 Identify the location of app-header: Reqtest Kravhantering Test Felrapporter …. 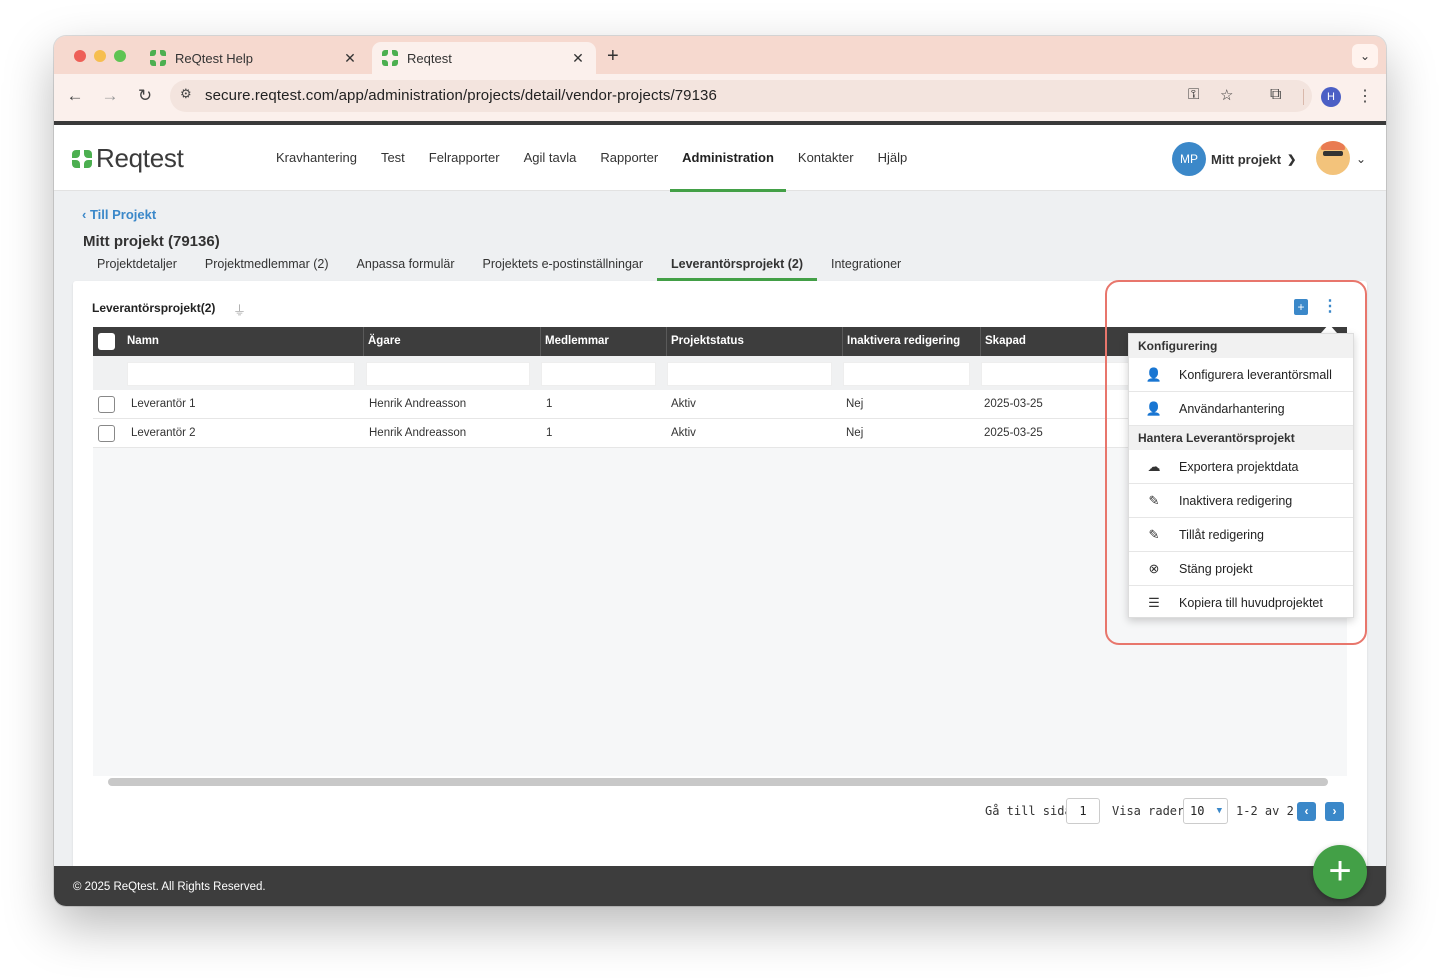
(720, 158).